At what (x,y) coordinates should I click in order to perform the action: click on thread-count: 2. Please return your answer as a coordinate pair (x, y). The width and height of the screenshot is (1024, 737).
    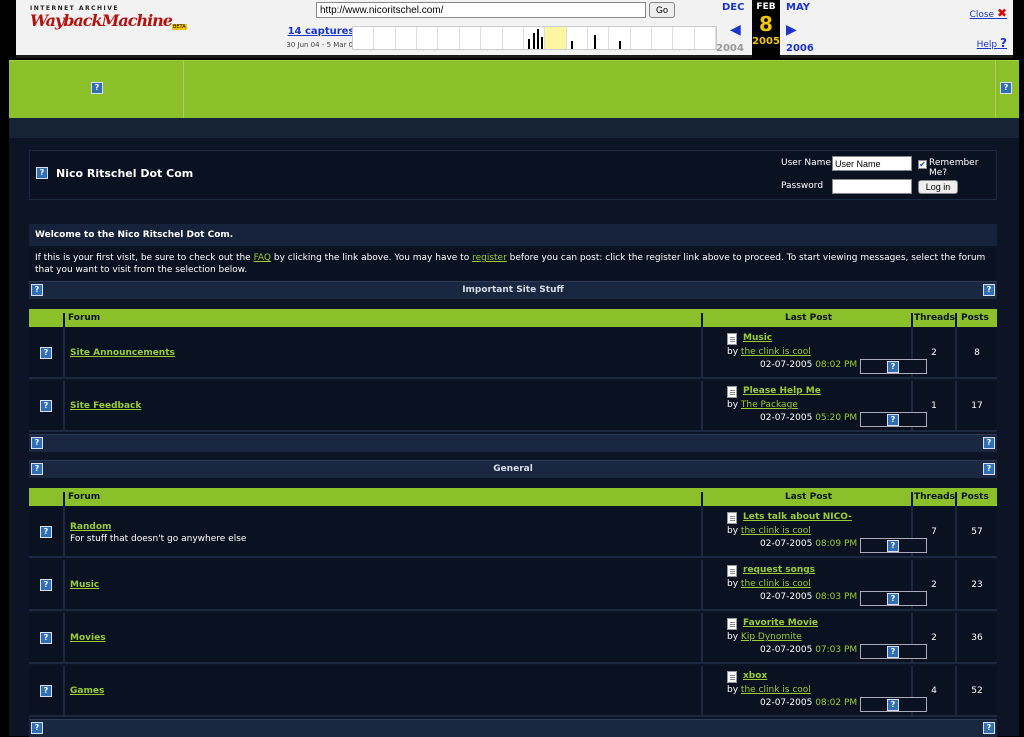
    Looking at the image, I should click on (934, 353).